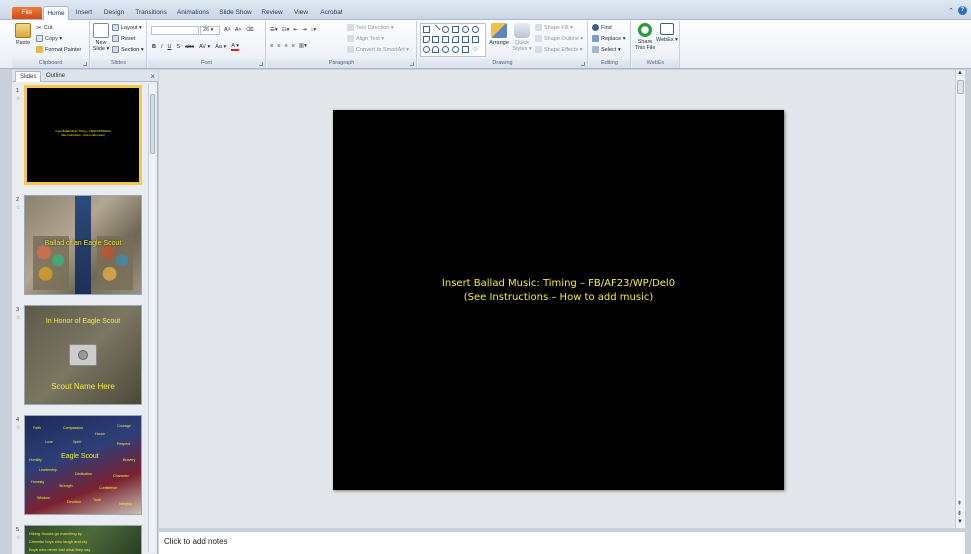  I want to click on notes-placeholder: Click to add notes, so click(196, 541).